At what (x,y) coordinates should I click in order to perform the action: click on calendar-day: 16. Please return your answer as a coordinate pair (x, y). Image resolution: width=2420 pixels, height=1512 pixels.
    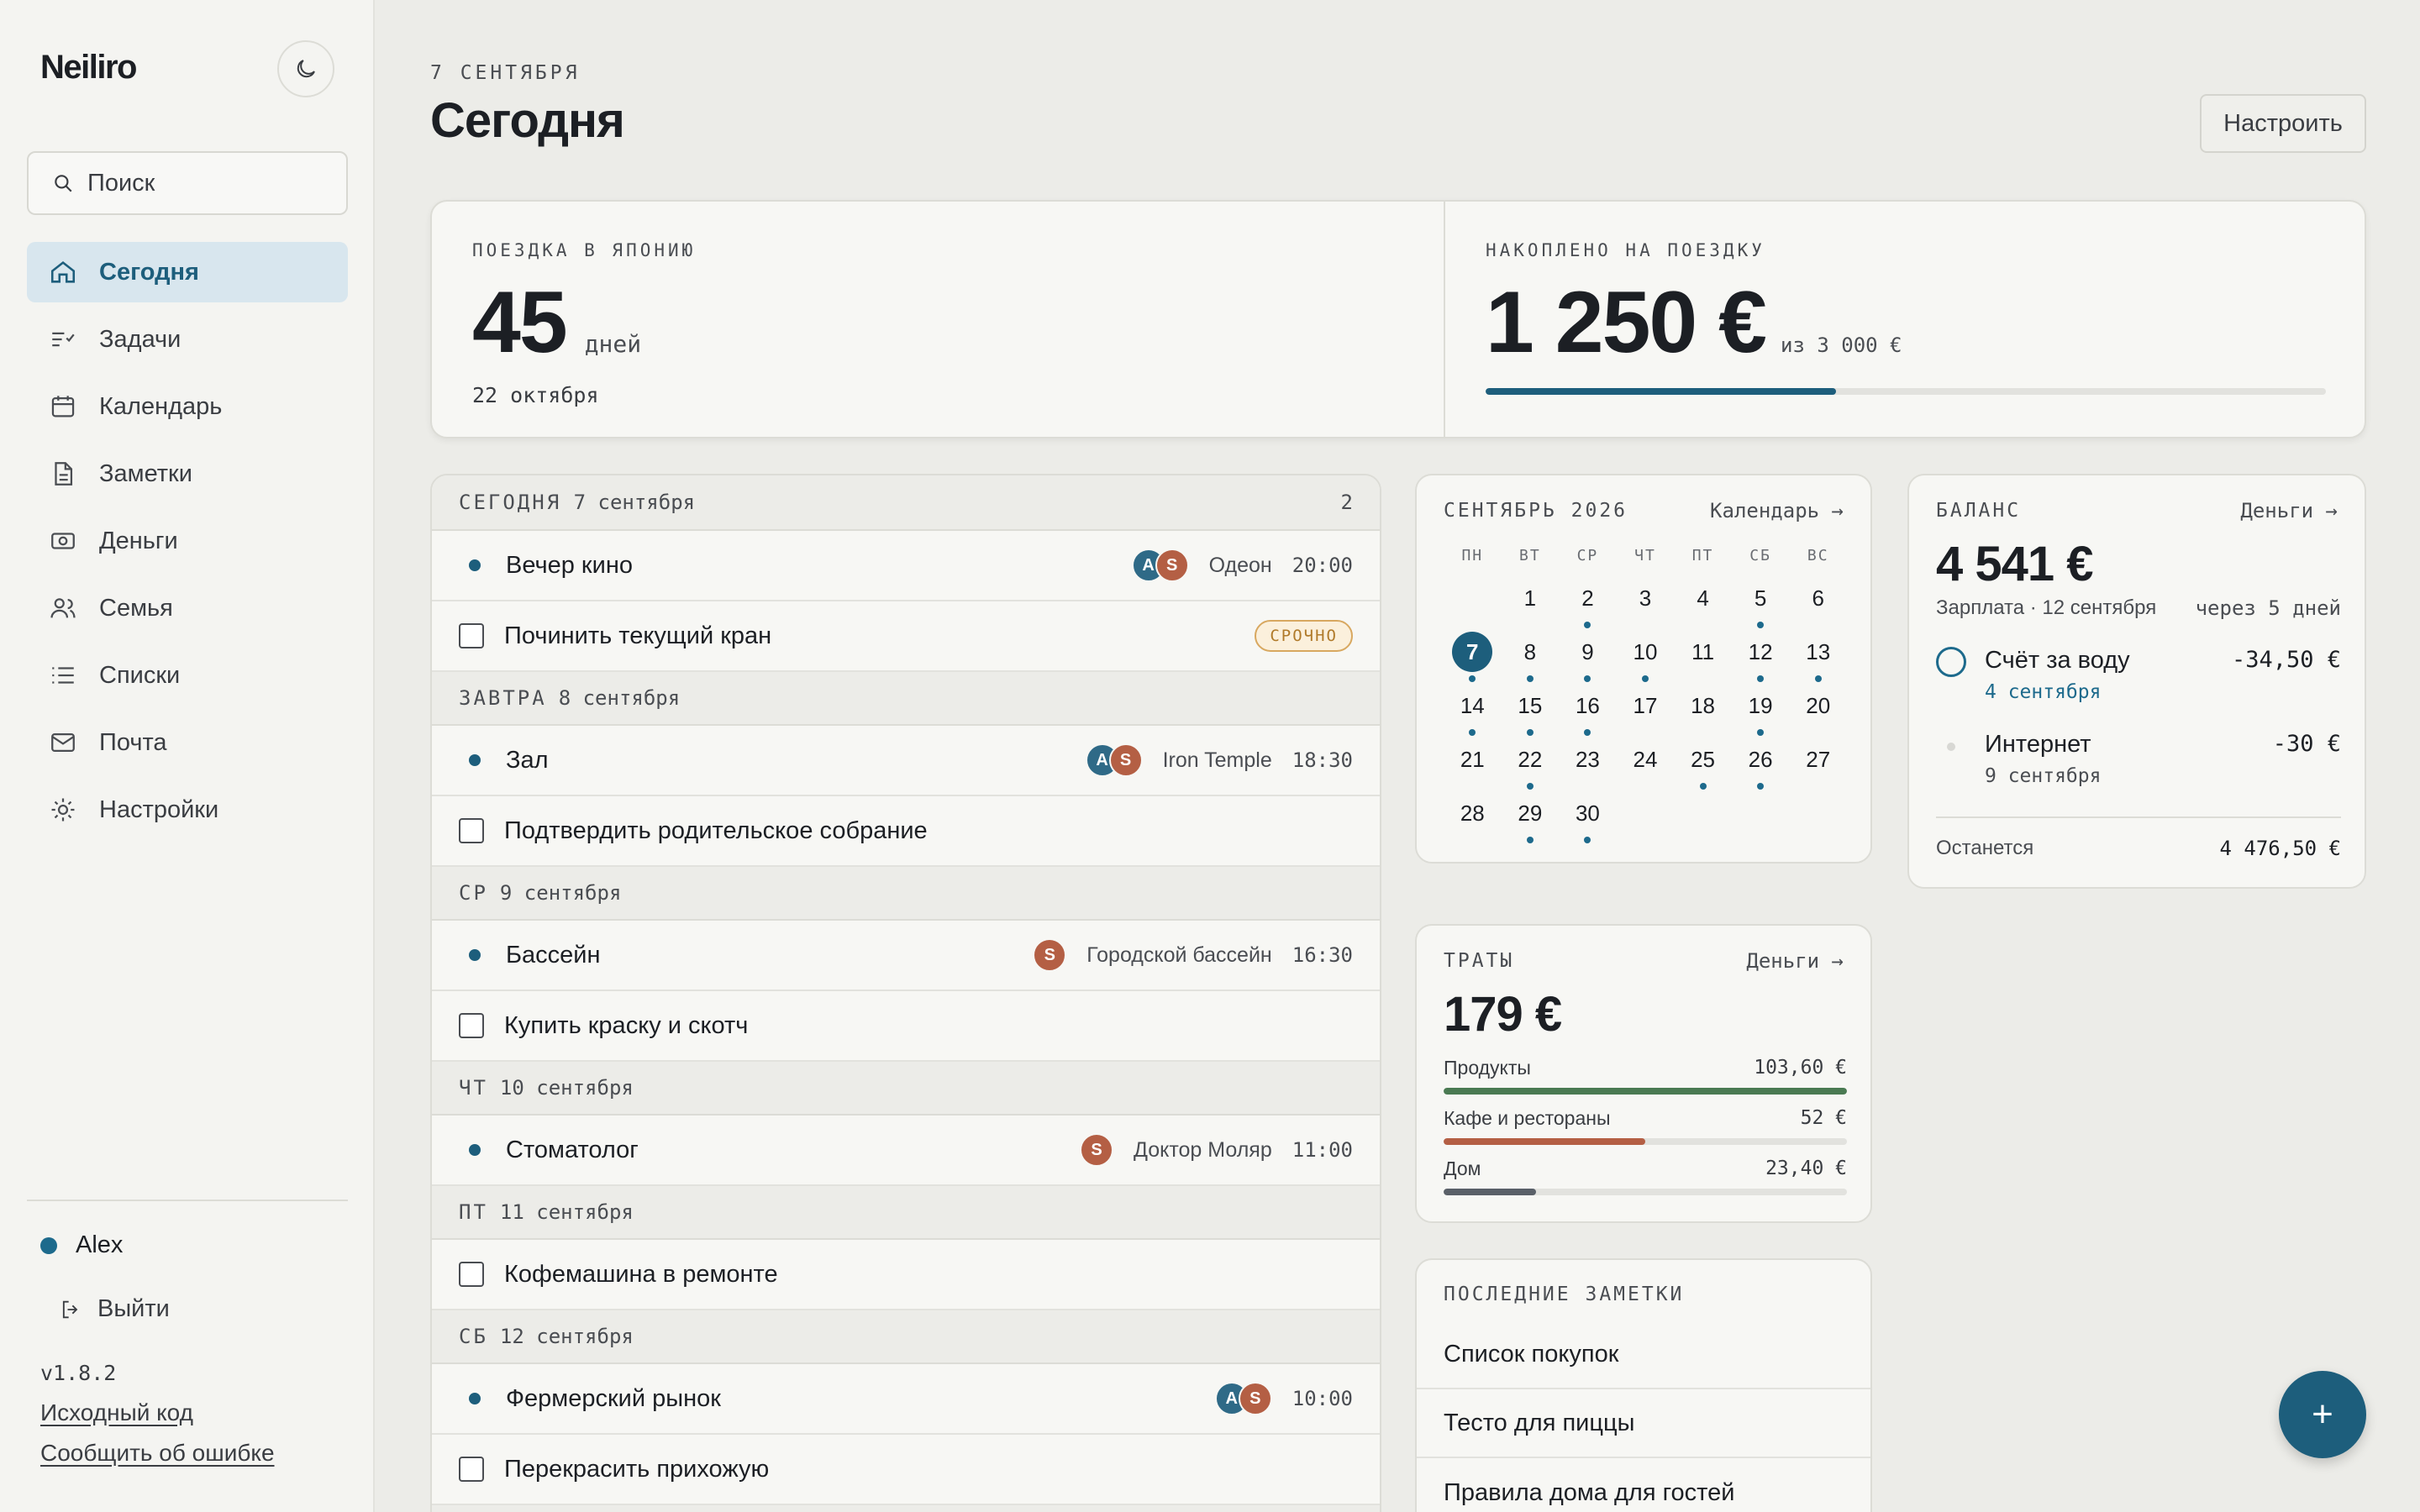
    Looking at the image, I should click on (1588, 712).